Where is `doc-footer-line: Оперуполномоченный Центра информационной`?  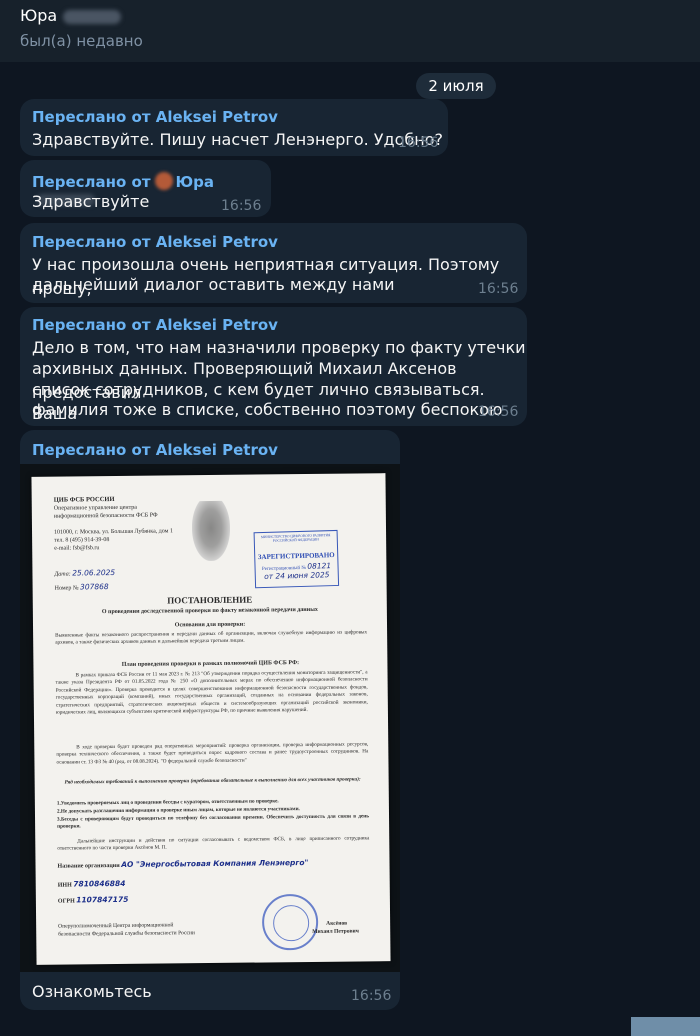
doc-footer-line: Оперуполномоченный Центра информационной is located at coordinates (116, 926).